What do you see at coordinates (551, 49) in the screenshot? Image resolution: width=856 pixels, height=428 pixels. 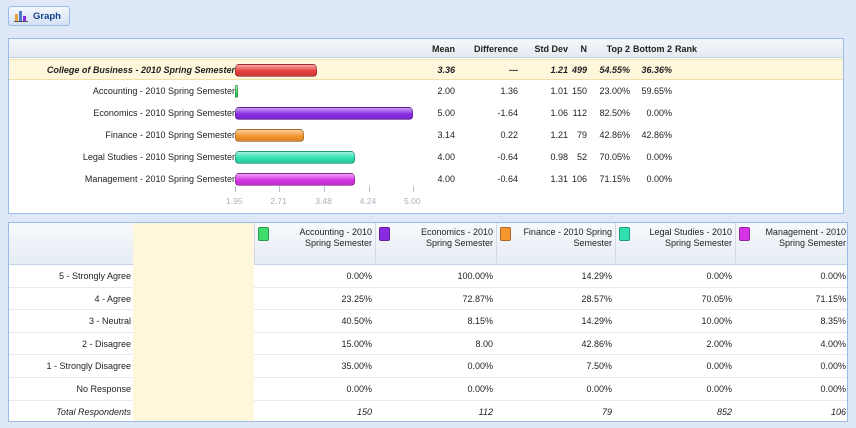 I see `summary-col-std-dev: Std Dev` at bounding box center [551, 49].